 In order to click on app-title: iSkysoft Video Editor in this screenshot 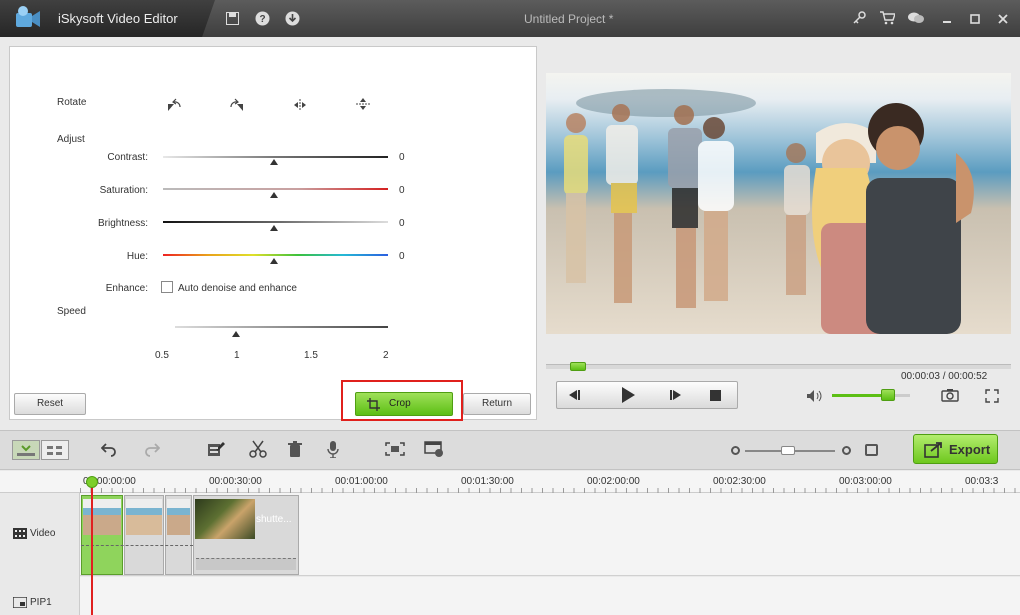, I will do `click(118, 18)`.